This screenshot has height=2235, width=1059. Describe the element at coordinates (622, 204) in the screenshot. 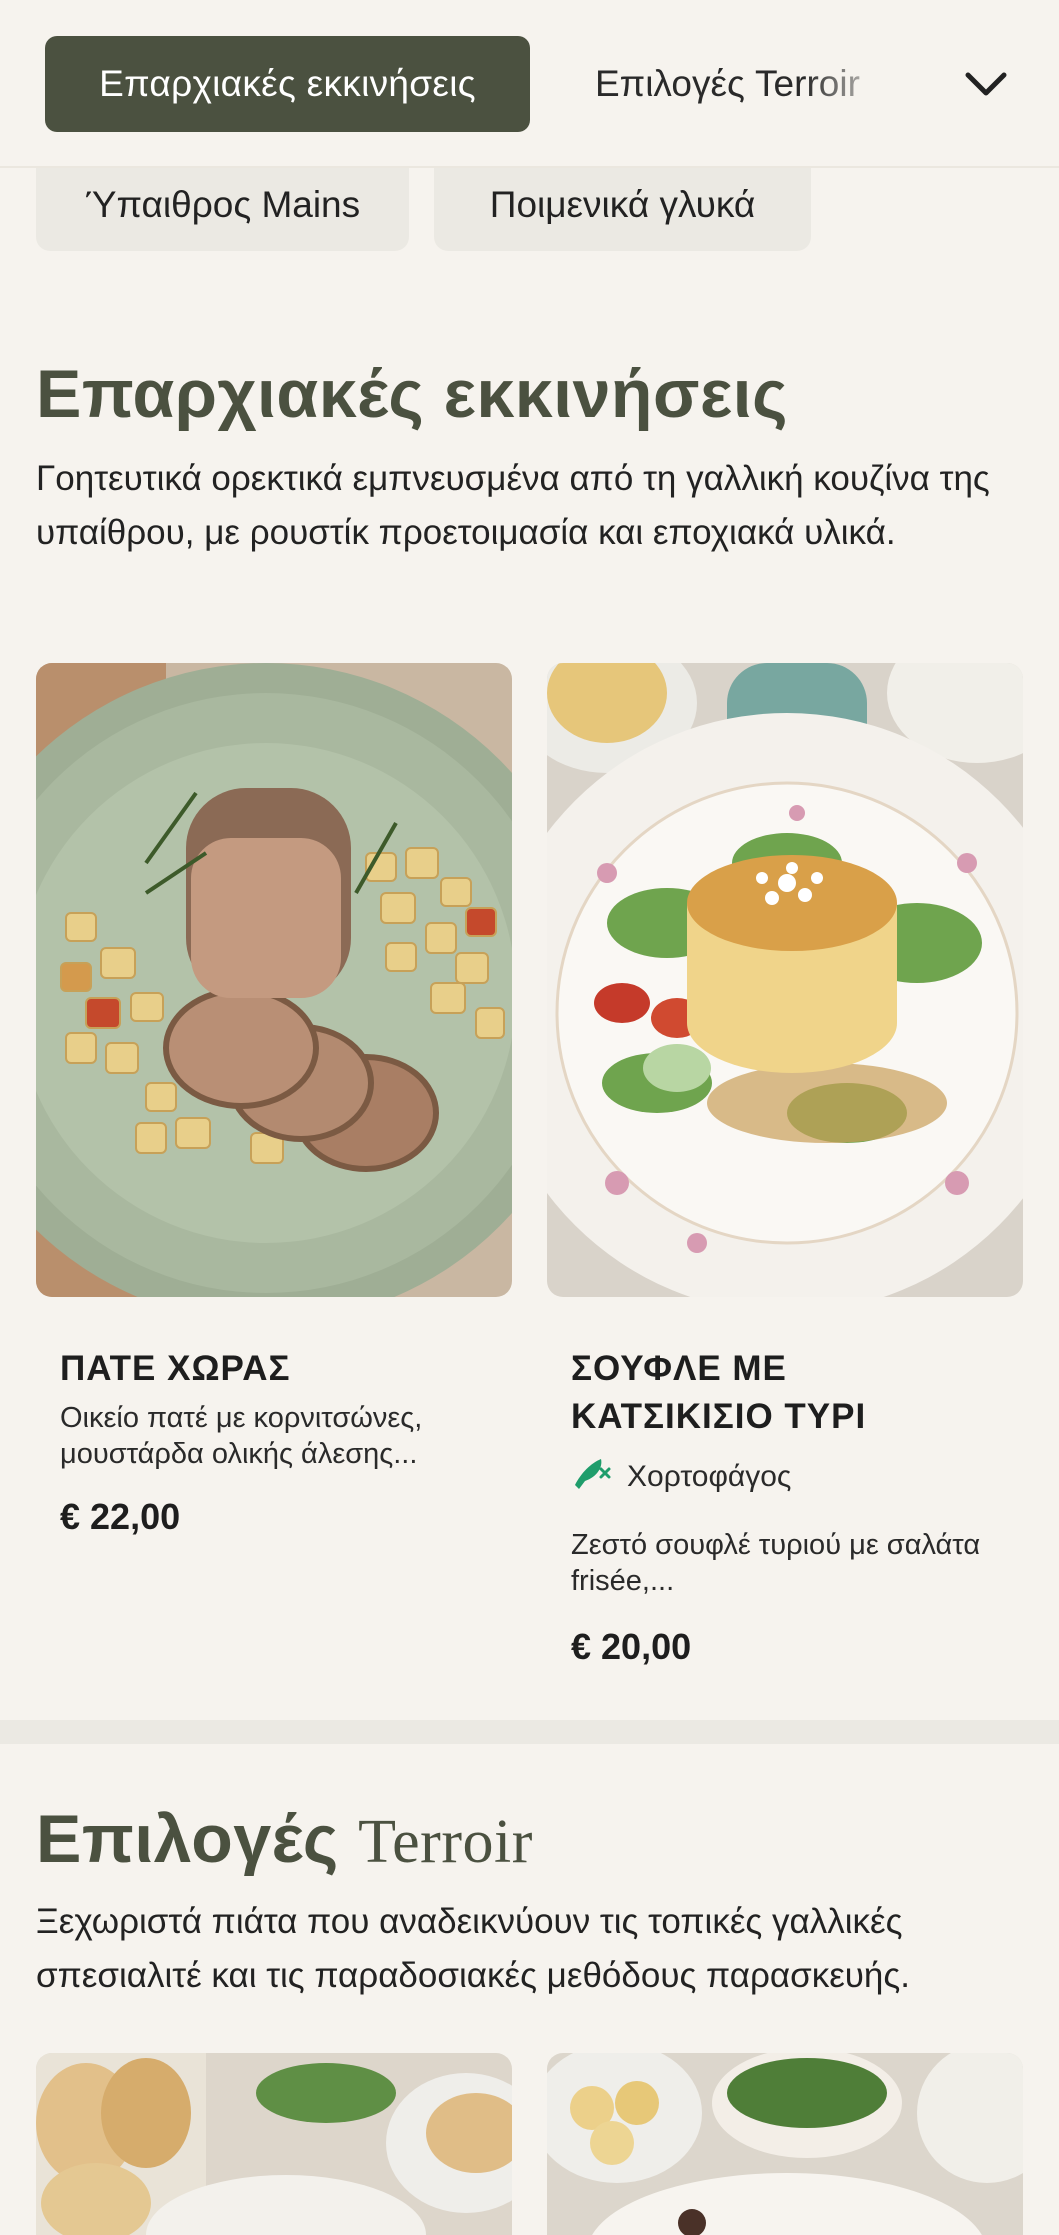

I see `chip-pastoral-desserts: Ποιμενικά γλυκά` at that location.